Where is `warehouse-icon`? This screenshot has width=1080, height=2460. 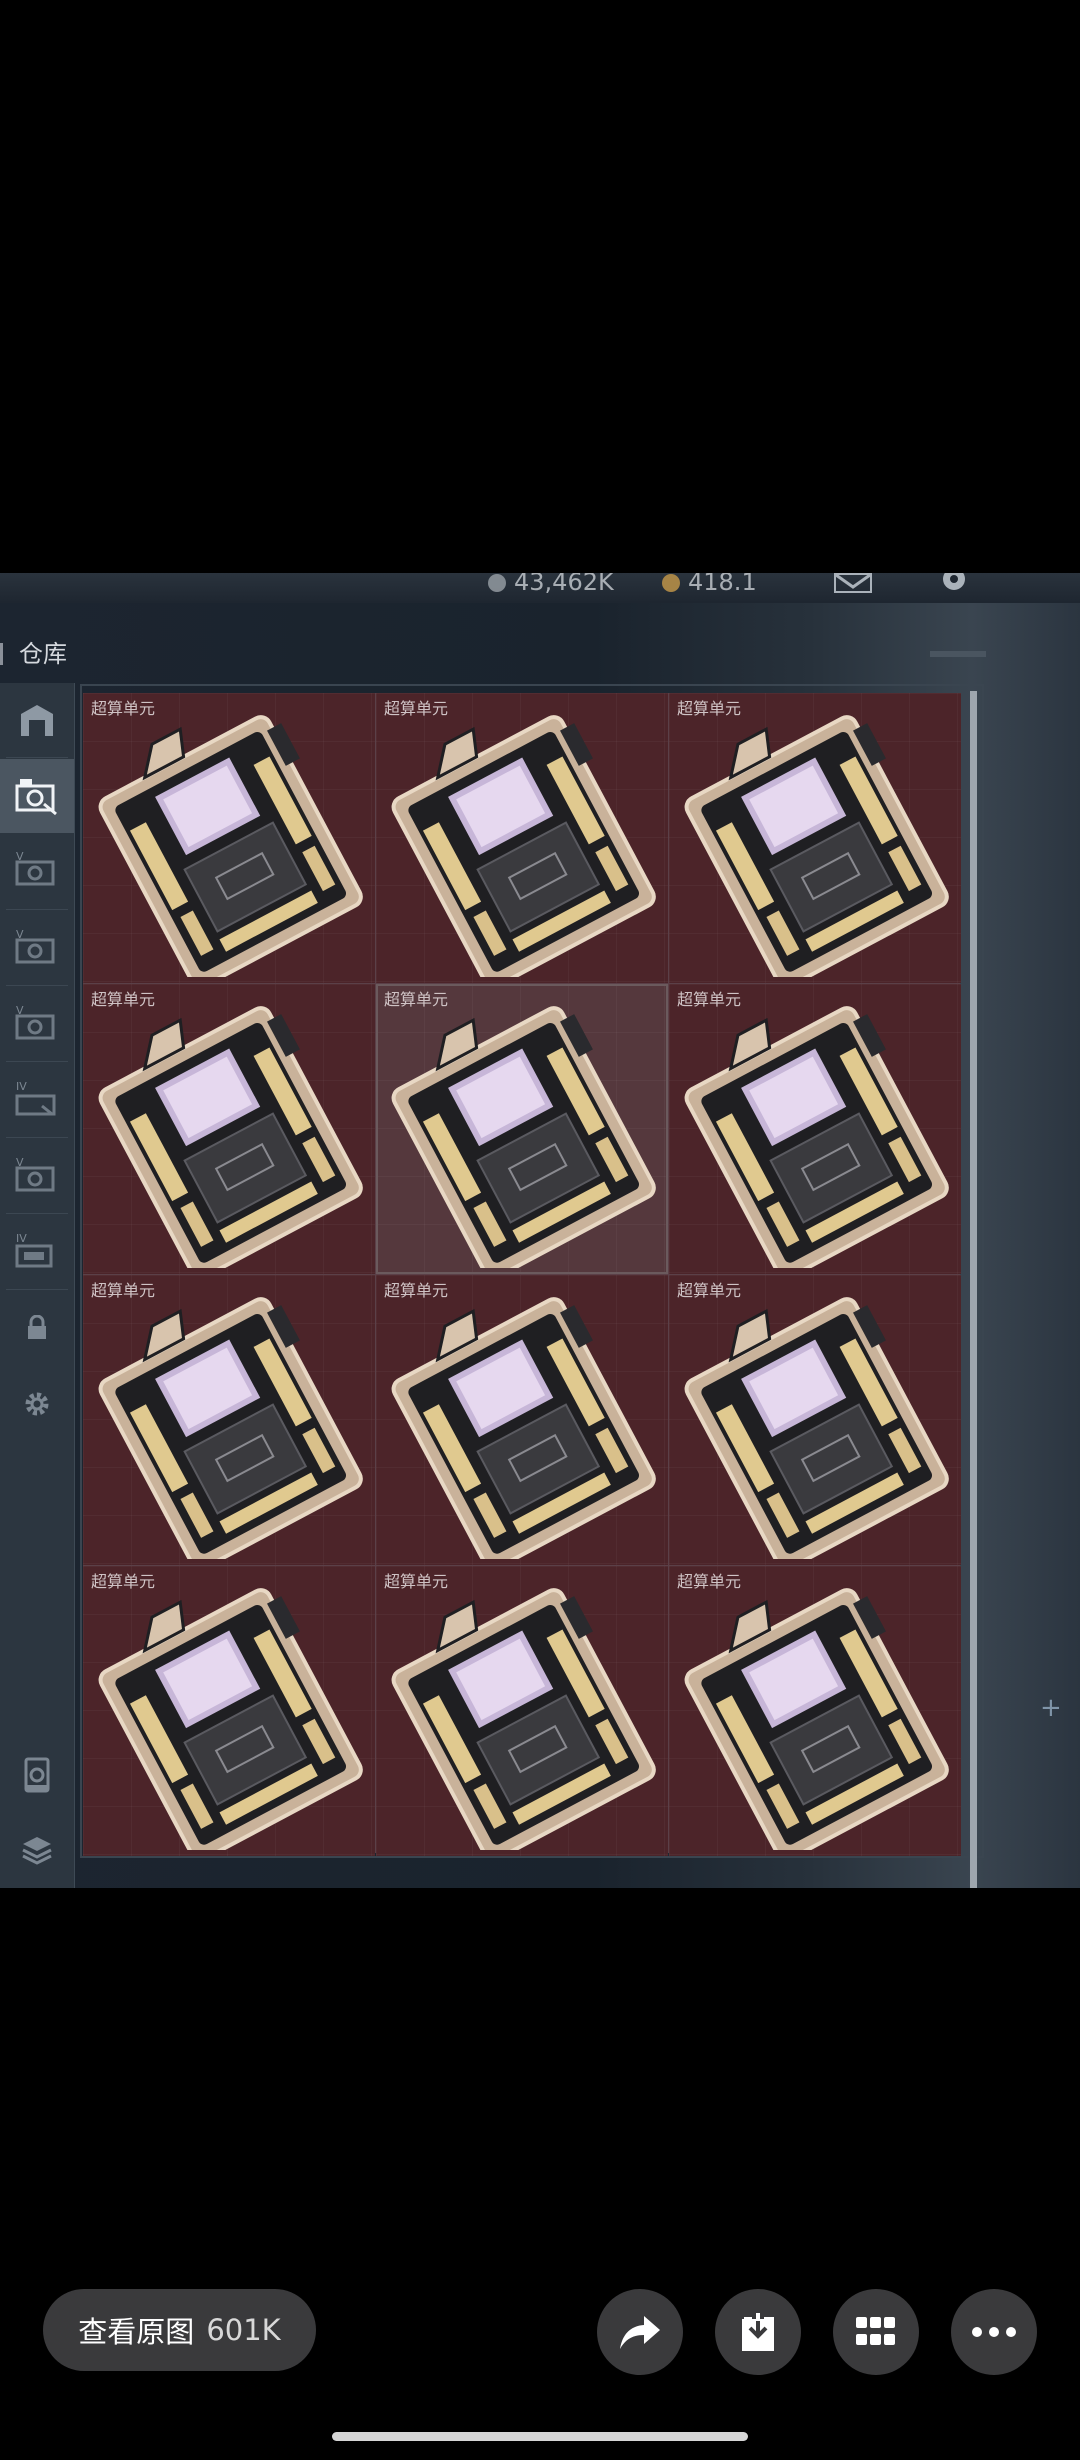 warehouse-icon is located at coordinates (37, 720).